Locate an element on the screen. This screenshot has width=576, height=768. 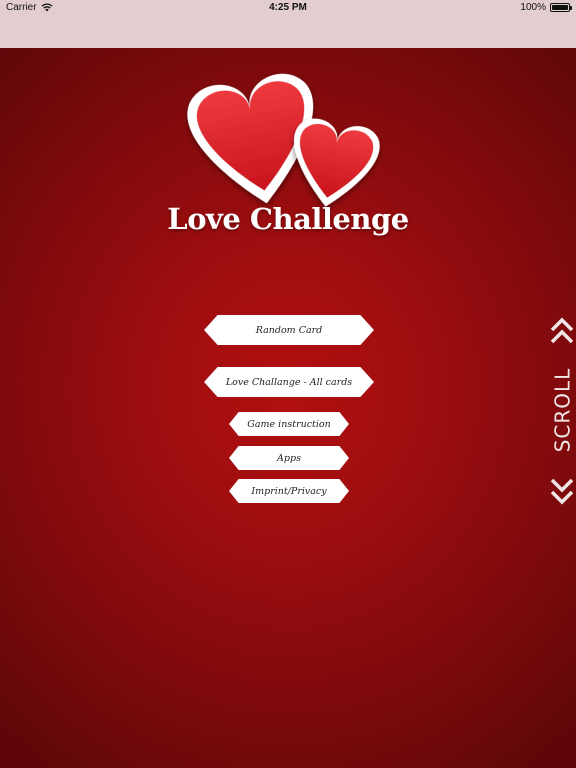
all-cards-button: Love Challange - All cards is located at coordinates (289, 382).